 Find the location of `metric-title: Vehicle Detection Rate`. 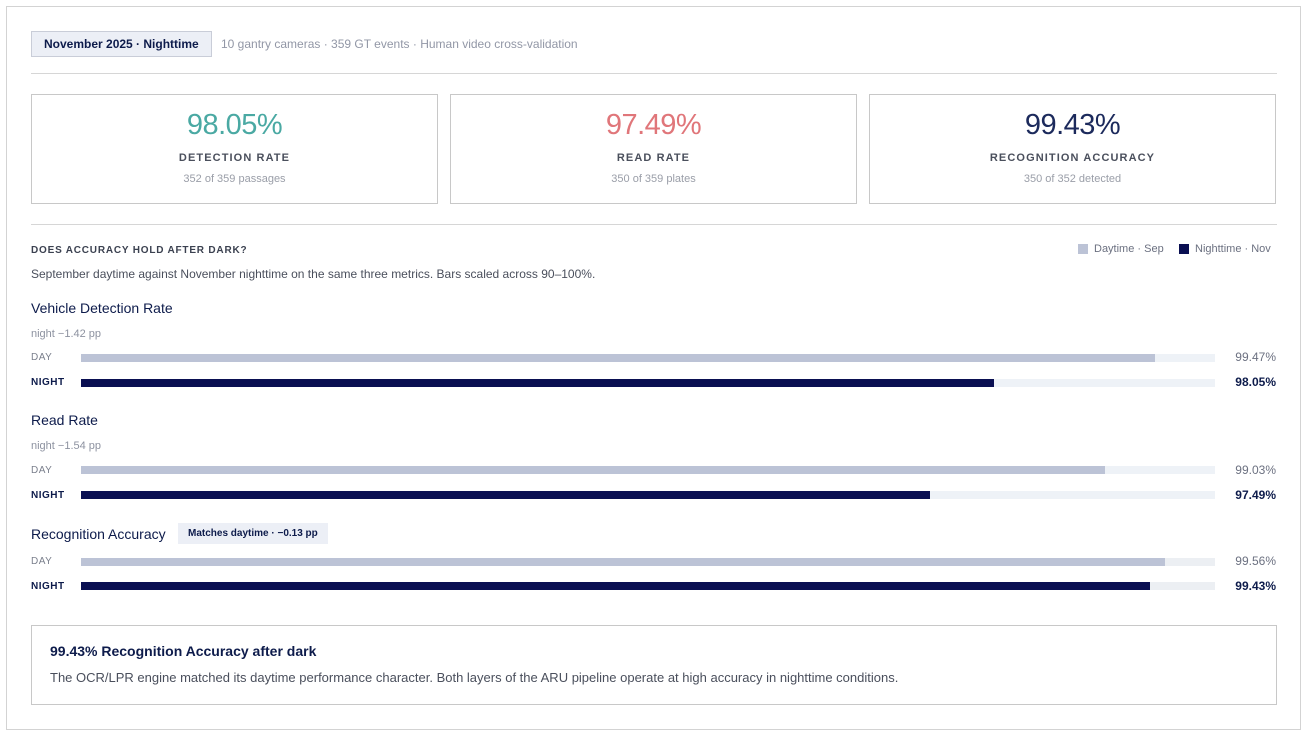

metric-title: Vehicle Detection Rate is located at coordinates (102, 308).